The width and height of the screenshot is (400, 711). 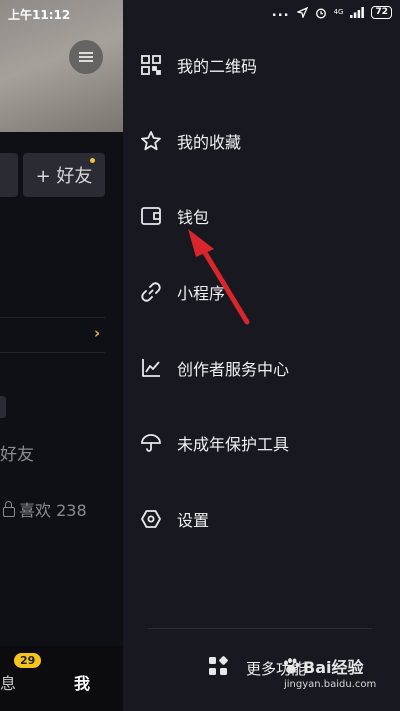 I want to click on new-dot-badge, so click(x=92, y=160).